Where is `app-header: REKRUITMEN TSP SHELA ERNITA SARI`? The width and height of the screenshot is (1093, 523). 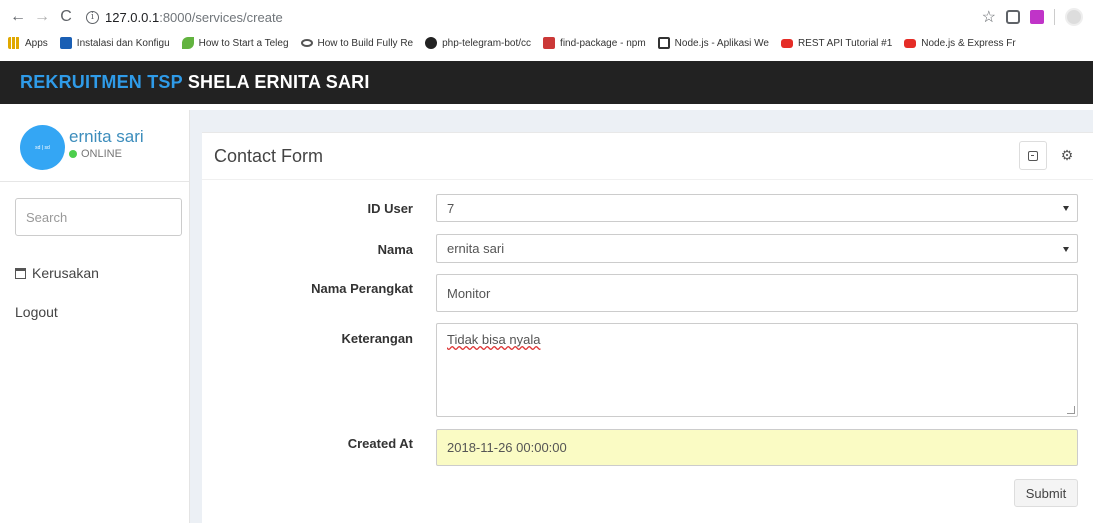 app-header: REKRUITMEN TSP SHELA ERNITA SARI is located at coordinates (546, 82).